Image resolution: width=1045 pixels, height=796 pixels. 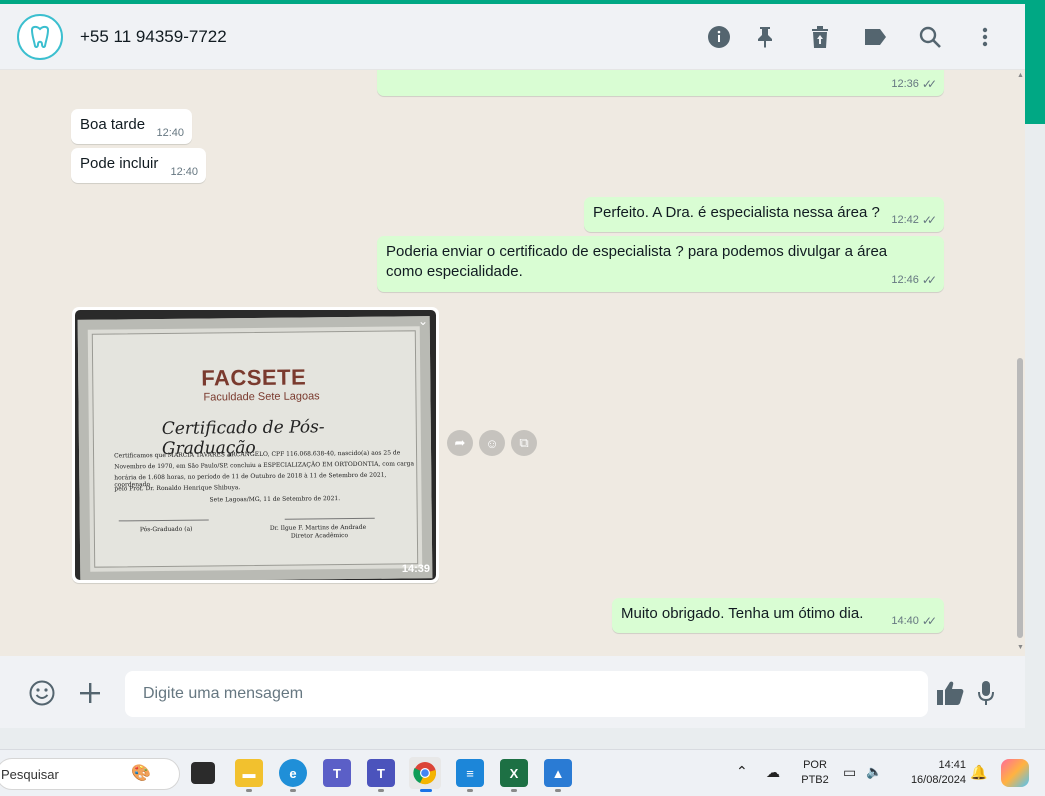 I want to click on excel-icon: X, so click(x=514, y=773).